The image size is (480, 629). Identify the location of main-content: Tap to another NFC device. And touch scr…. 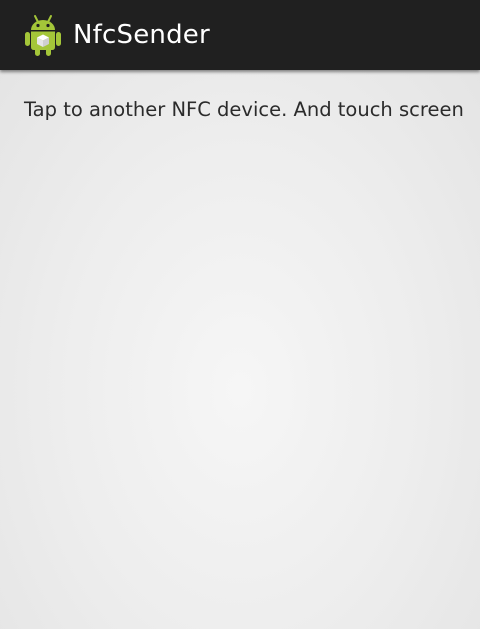
(244, 110).